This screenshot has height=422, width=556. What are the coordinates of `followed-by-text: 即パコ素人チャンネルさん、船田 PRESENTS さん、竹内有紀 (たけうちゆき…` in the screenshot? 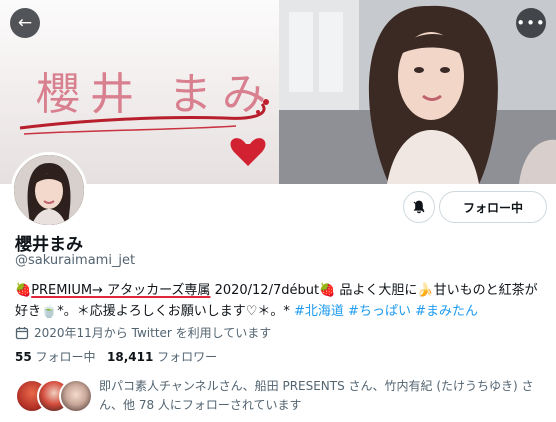 It's located at (324, 396).